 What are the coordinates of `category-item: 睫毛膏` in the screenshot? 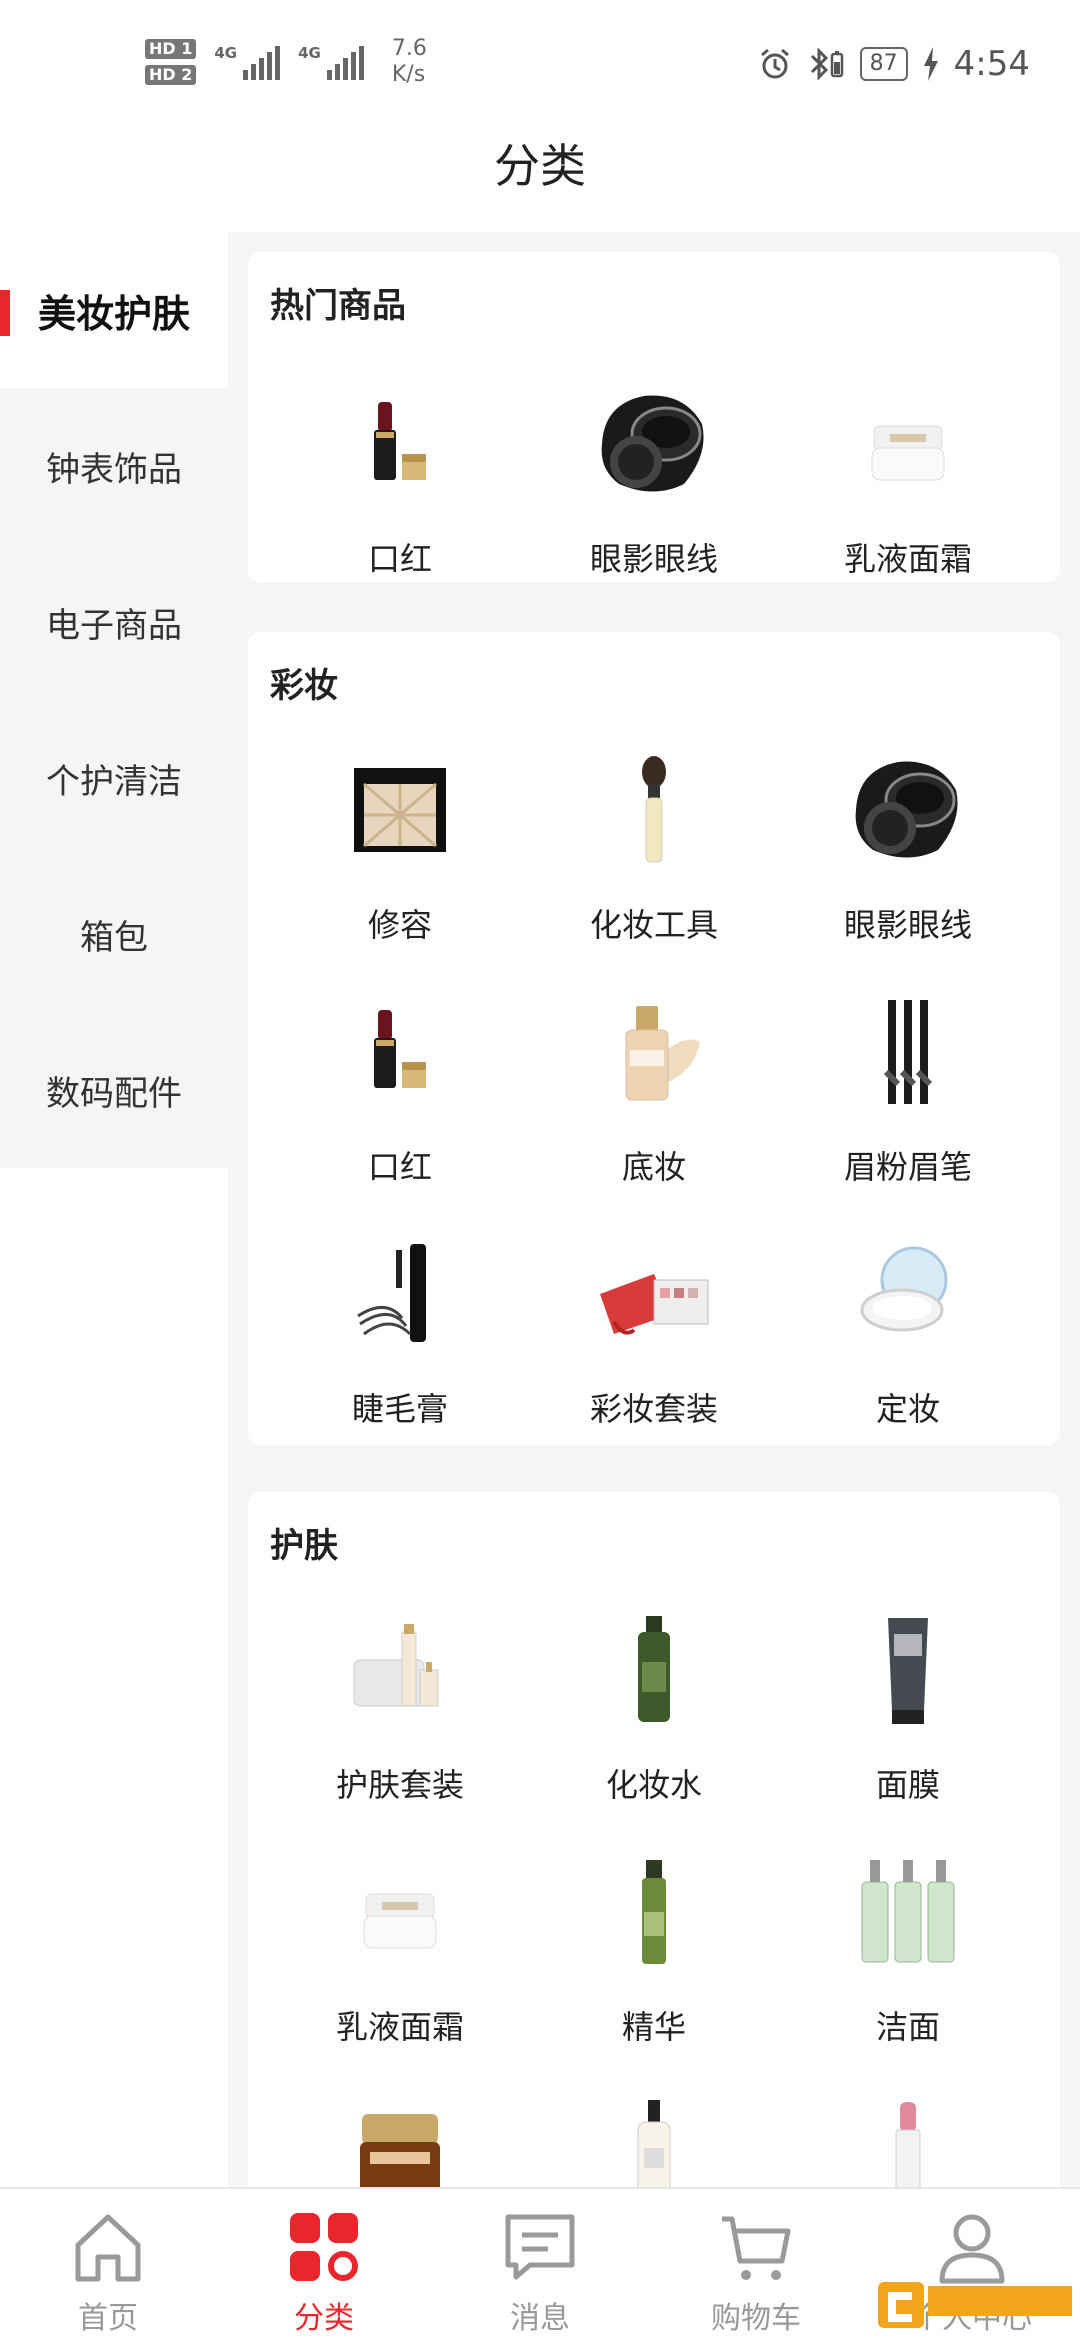 It's located at (400, 1344).